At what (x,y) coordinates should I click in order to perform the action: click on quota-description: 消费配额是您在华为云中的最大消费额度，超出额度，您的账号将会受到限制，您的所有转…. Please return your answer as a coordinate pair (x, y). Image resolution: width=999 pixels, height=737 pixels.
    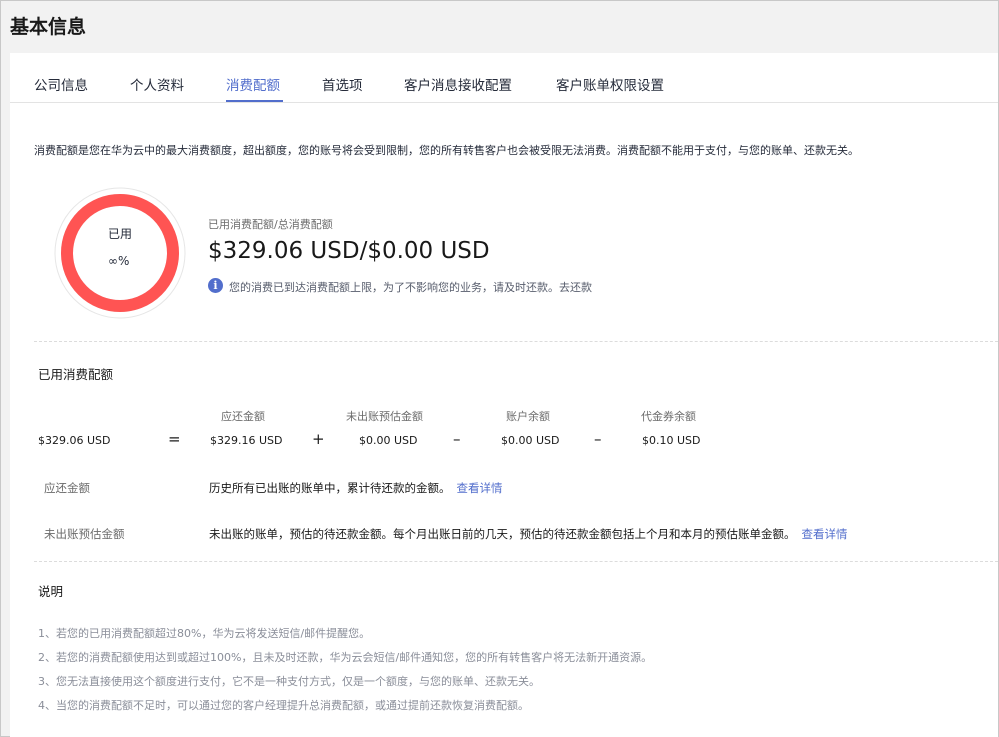
    Looking at the image, I should click on (446, 150).